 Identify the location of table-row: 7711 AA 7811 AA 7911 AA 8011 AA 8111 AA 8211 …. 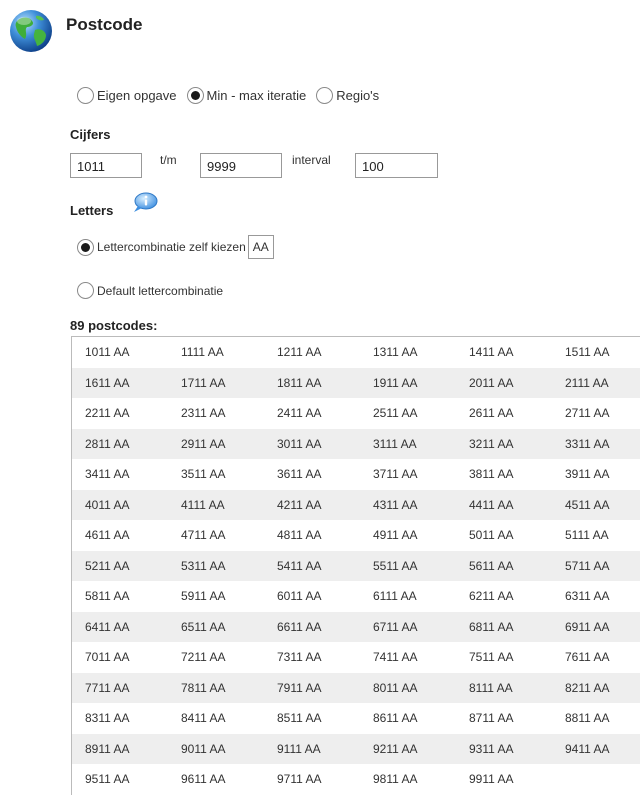
(356, 687).